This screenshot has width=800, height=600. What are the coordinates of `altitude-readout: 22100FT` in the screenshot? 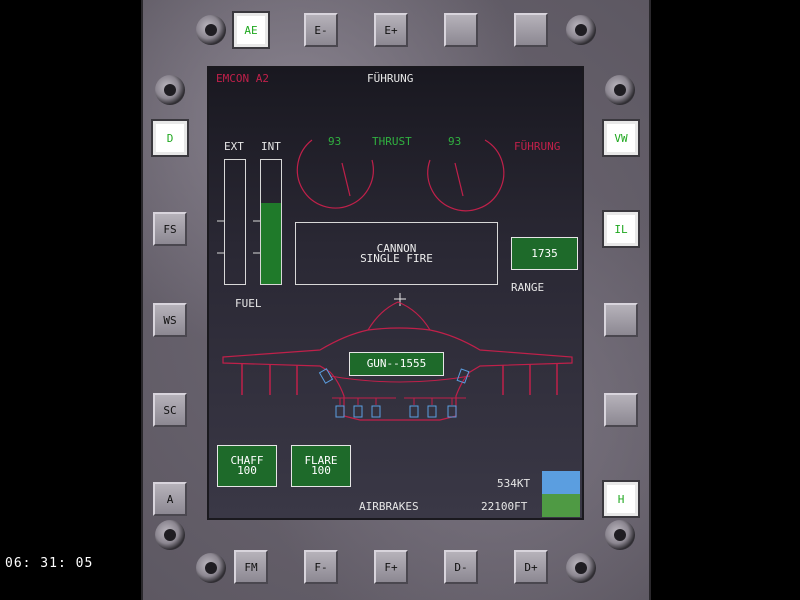 It's located at (504, 506).